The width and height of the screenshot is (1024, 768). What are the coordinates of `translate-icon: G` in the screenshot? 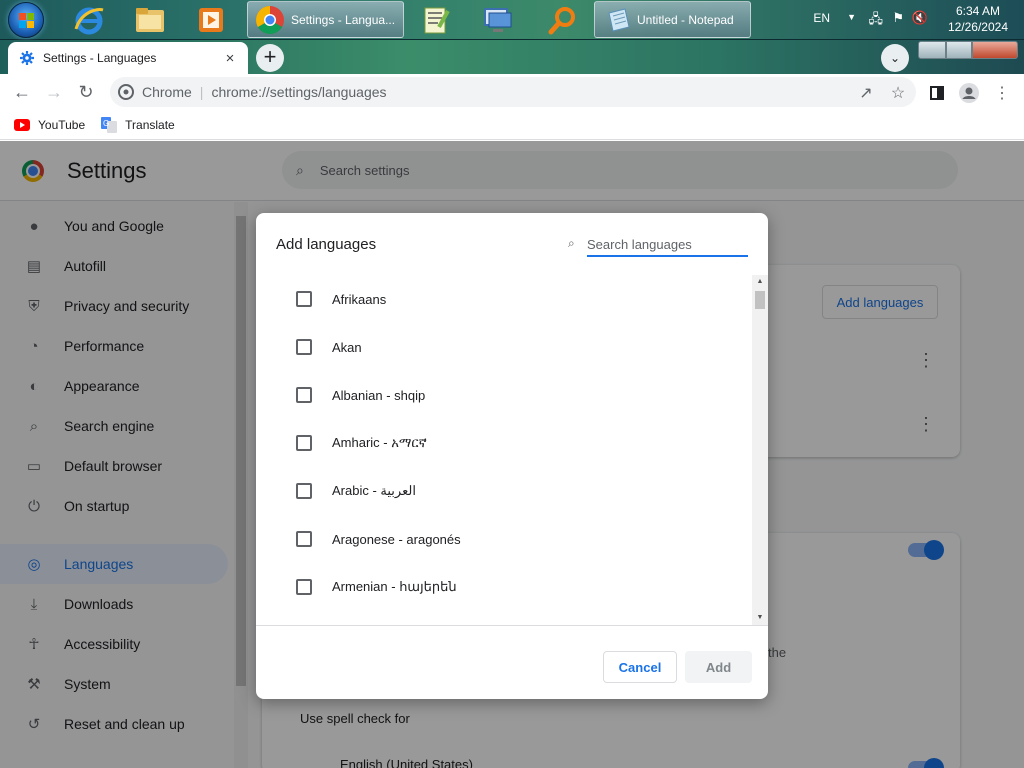 It's located at (109, 124).